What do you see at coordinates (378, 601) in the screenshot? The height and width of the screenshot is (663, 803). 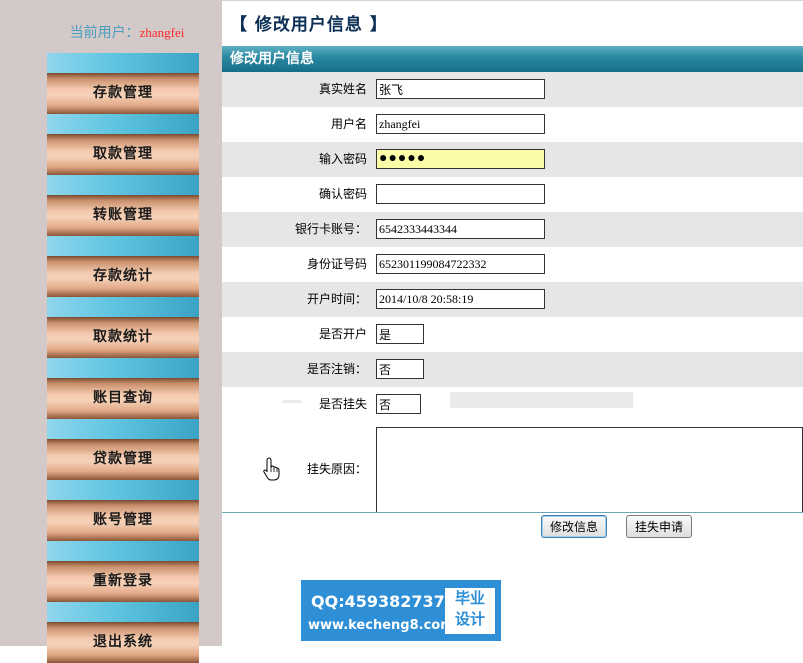 I see `watermark-qq: QQ:459382737` at bounding box center [378, 601].